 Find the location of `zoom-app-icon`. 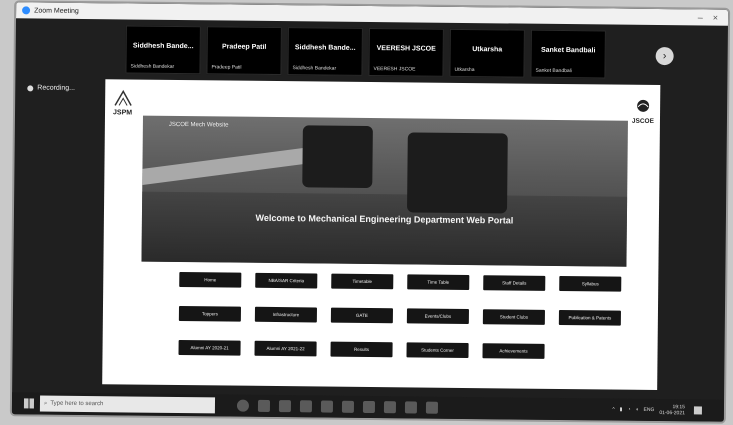

zoom-app-icon is located at coordinates (390, 407).